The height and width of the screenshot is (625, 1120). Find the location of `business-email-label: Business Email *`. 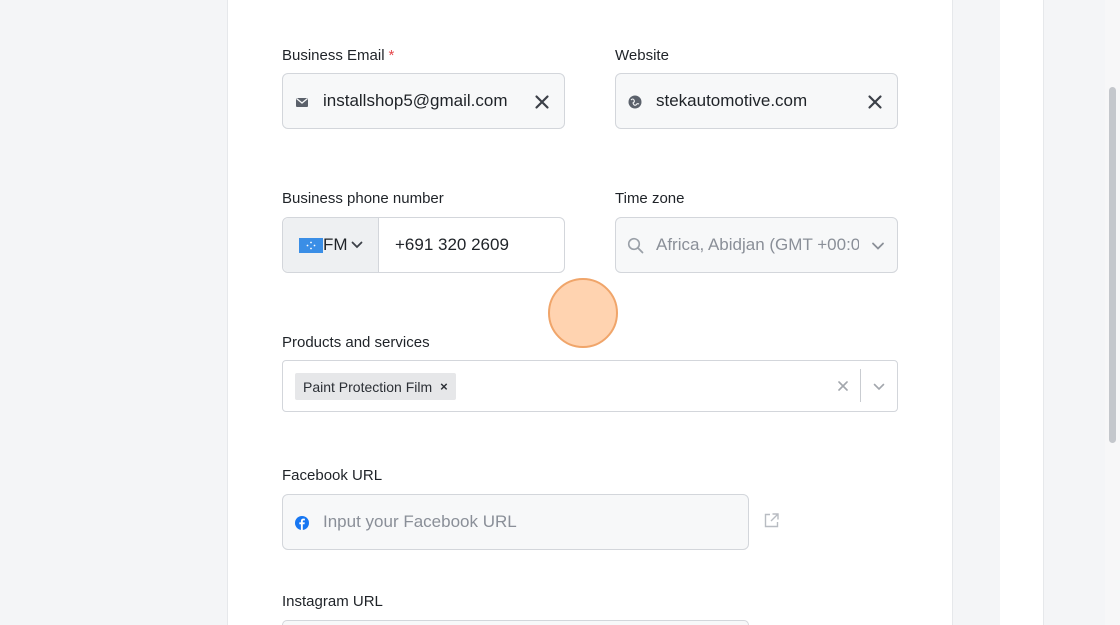

business-email-label: Business Email * is located at coordinates (338, 55).